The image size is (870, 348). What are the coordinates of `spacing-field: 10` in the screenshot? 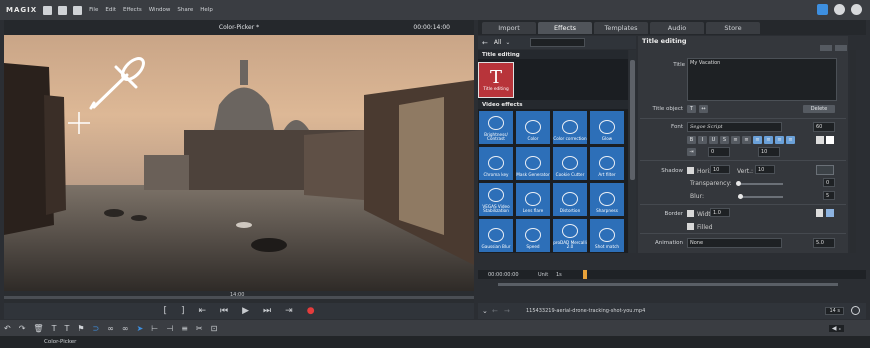 It's located at (769, 152).